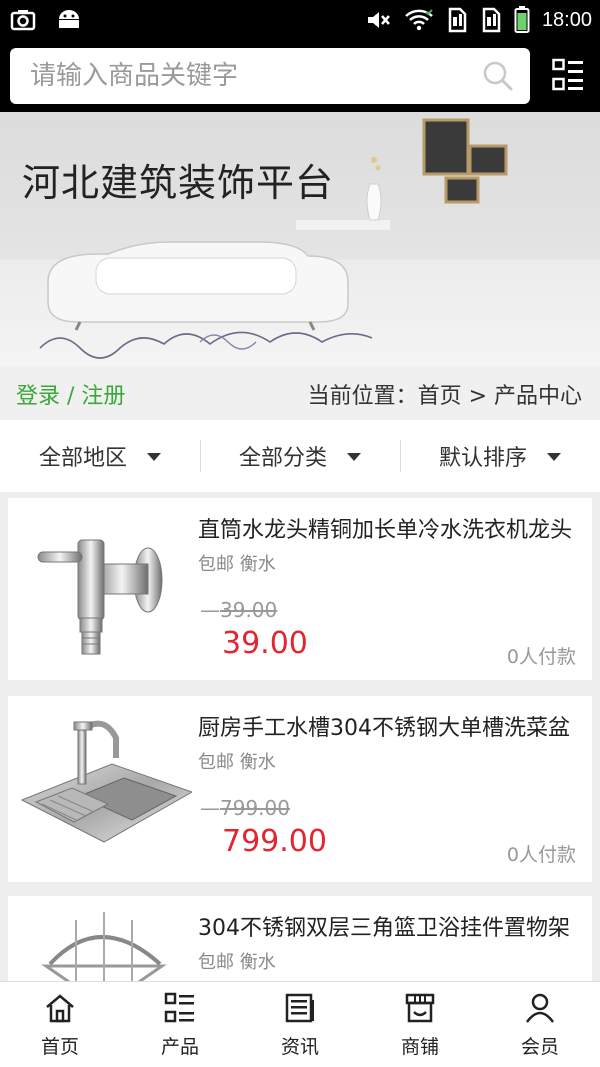 The height and width of the screenshot is (1067, 600). What do you see at coordinates (388, 926) in the screenshot?
I see `product-title: 304不锈钢双层三角篮卫浴挂件置物架` at bounding box center [388, 926].